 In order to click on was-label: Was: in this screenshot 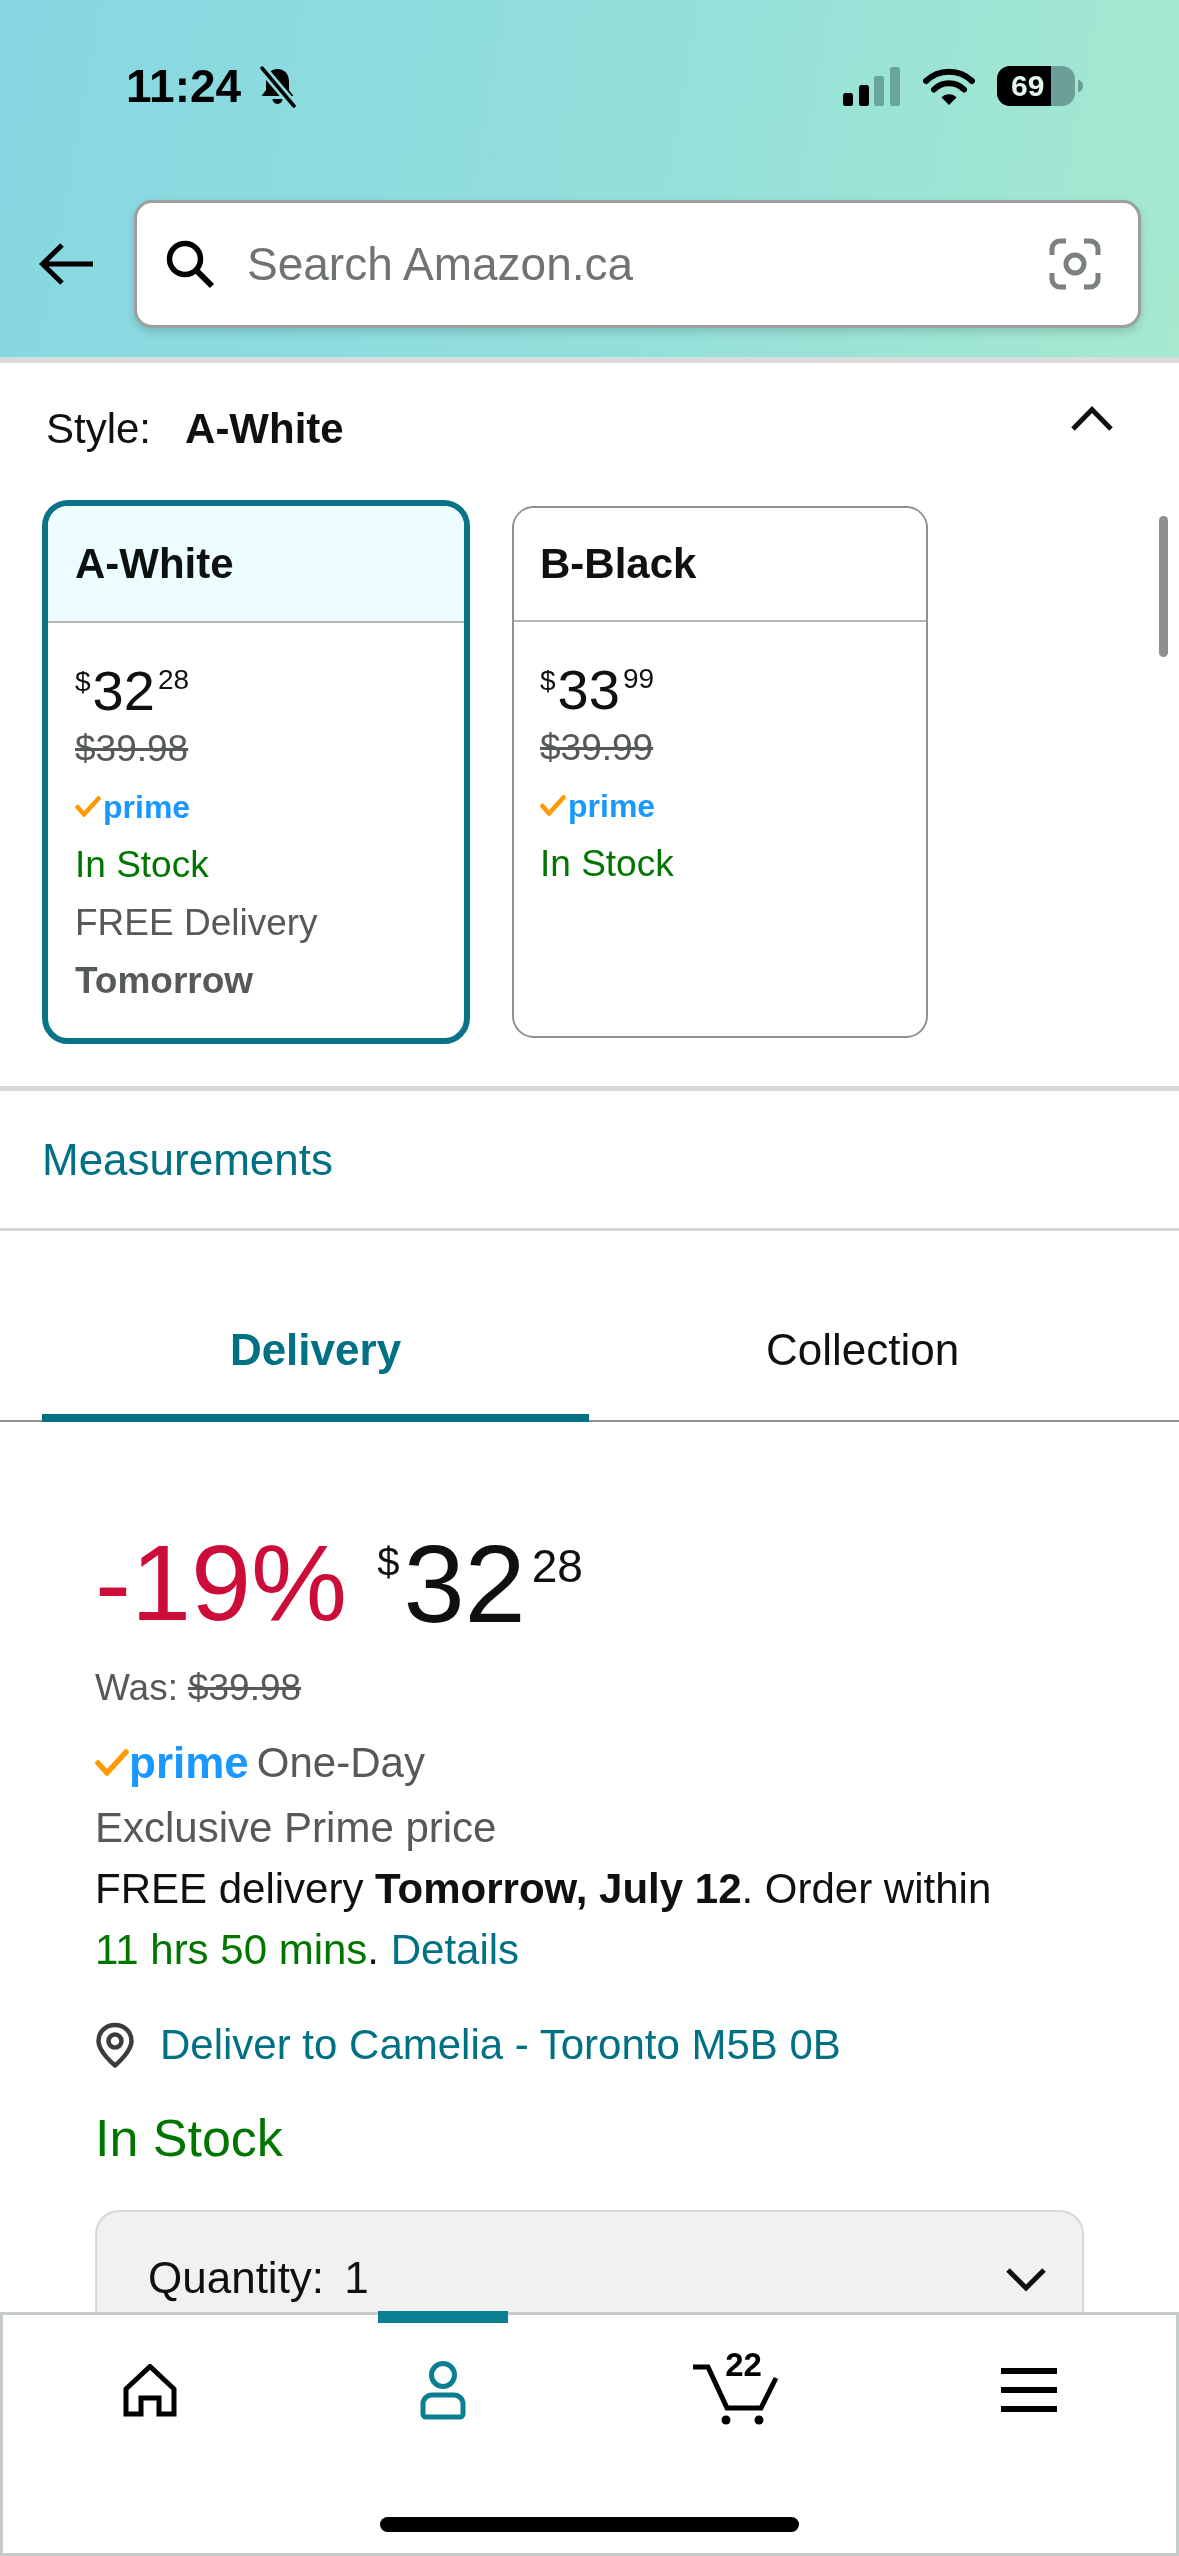, I will do `click(136, 1688)`.